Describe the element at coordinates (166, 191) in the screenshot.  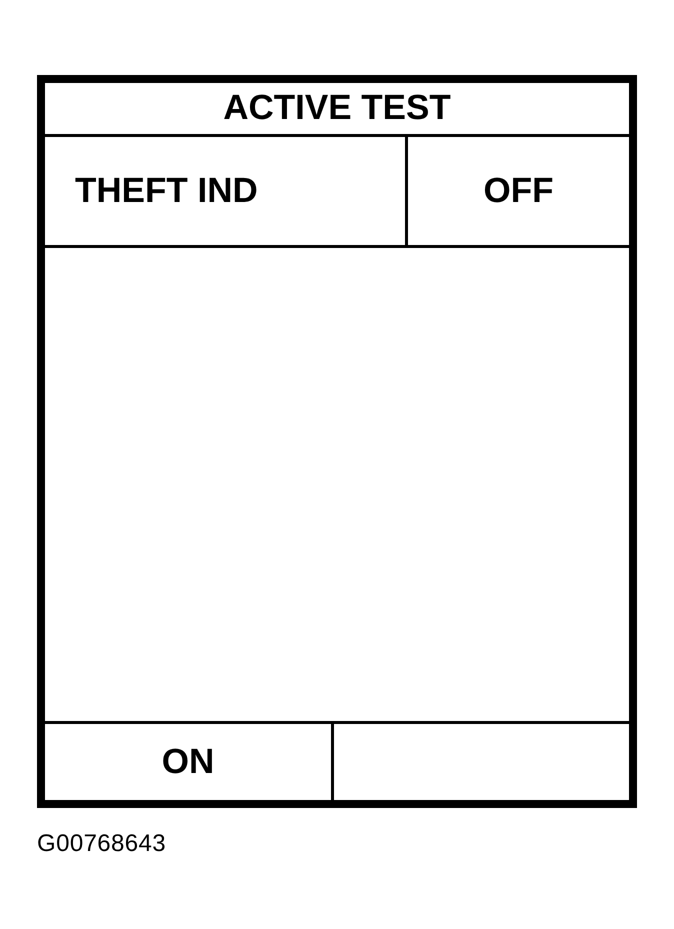
I see `item-label: THEFT IND` at that location.